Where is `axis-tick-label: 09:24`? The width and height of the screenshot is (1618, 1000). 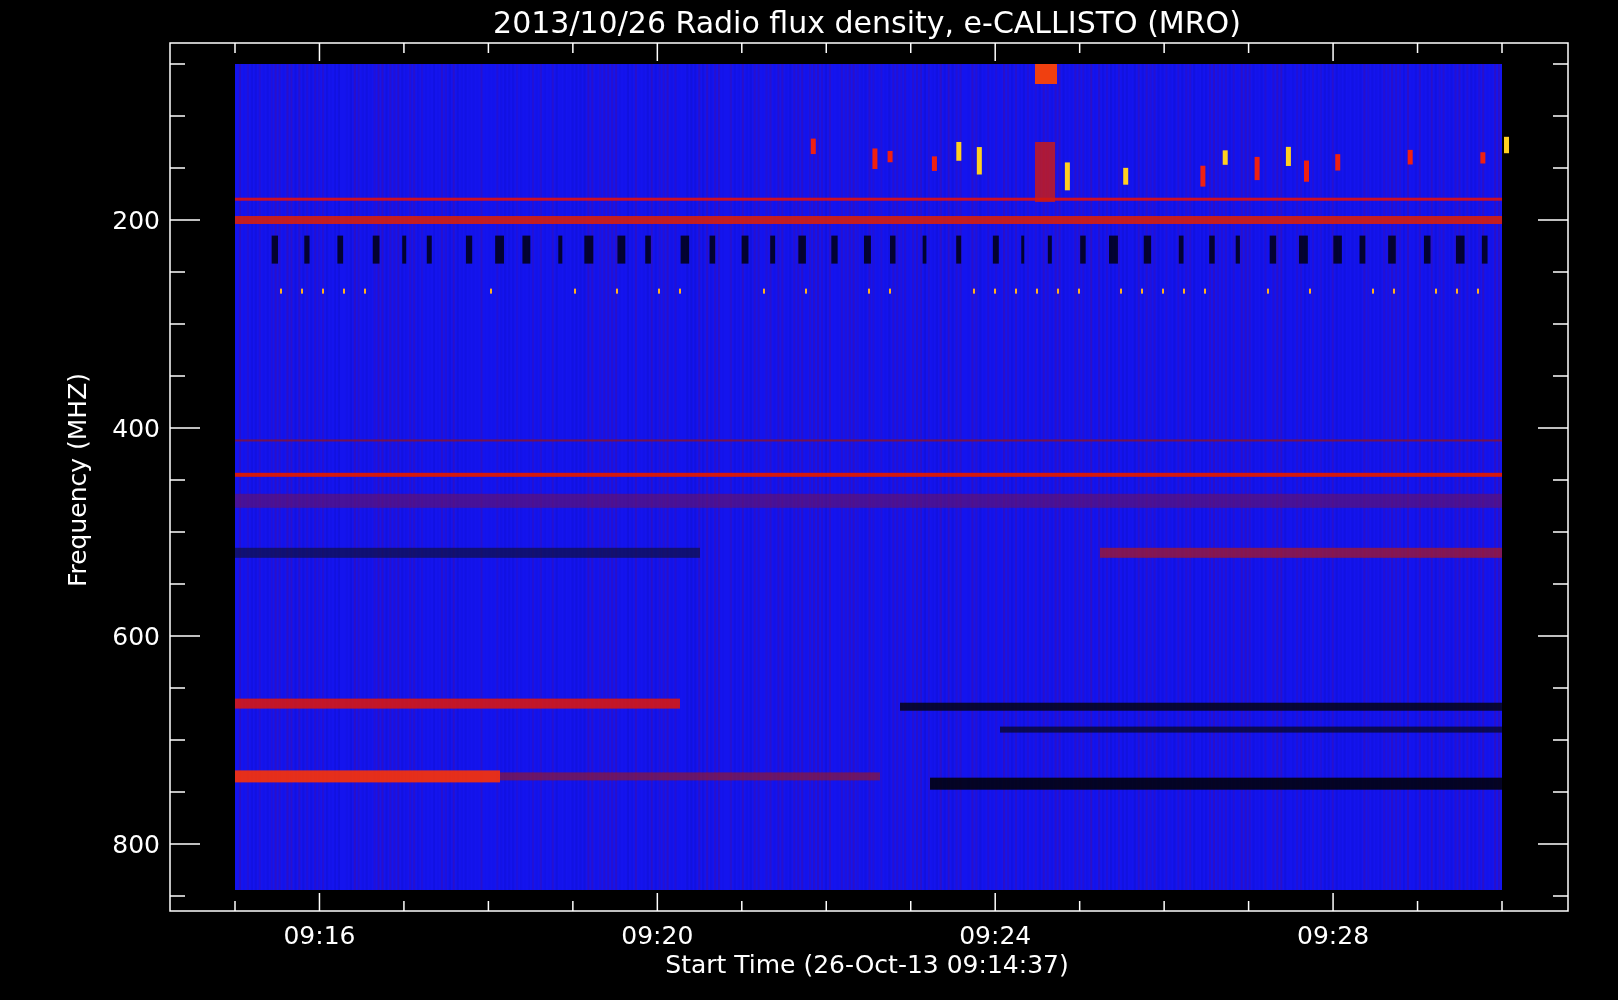
axis-tick-label: 09:24 is located at coordinates (995, 935).